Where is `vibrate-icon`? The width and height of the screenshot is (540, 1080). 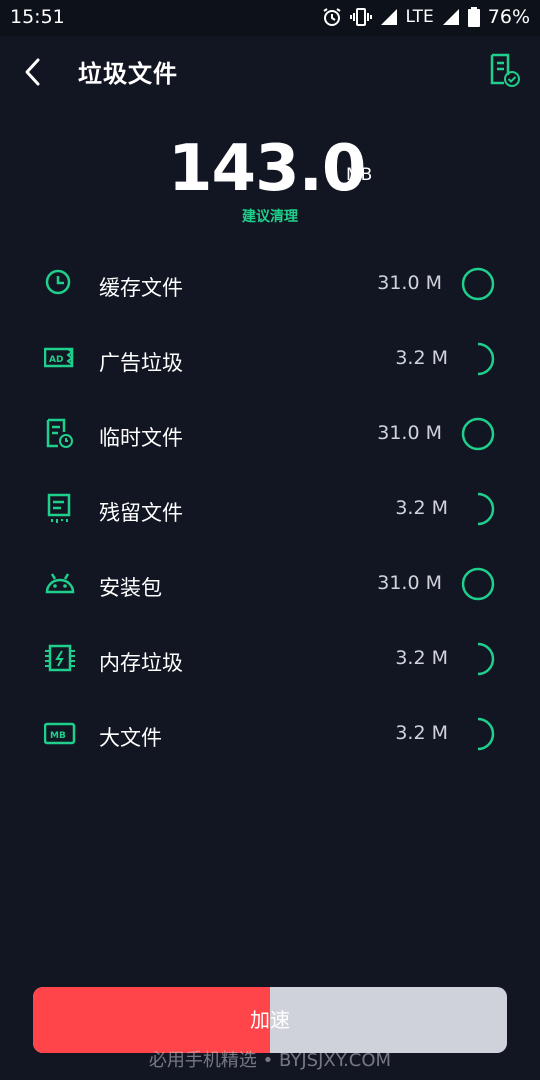
vibrate-icon is located at coordinates (360, 17).